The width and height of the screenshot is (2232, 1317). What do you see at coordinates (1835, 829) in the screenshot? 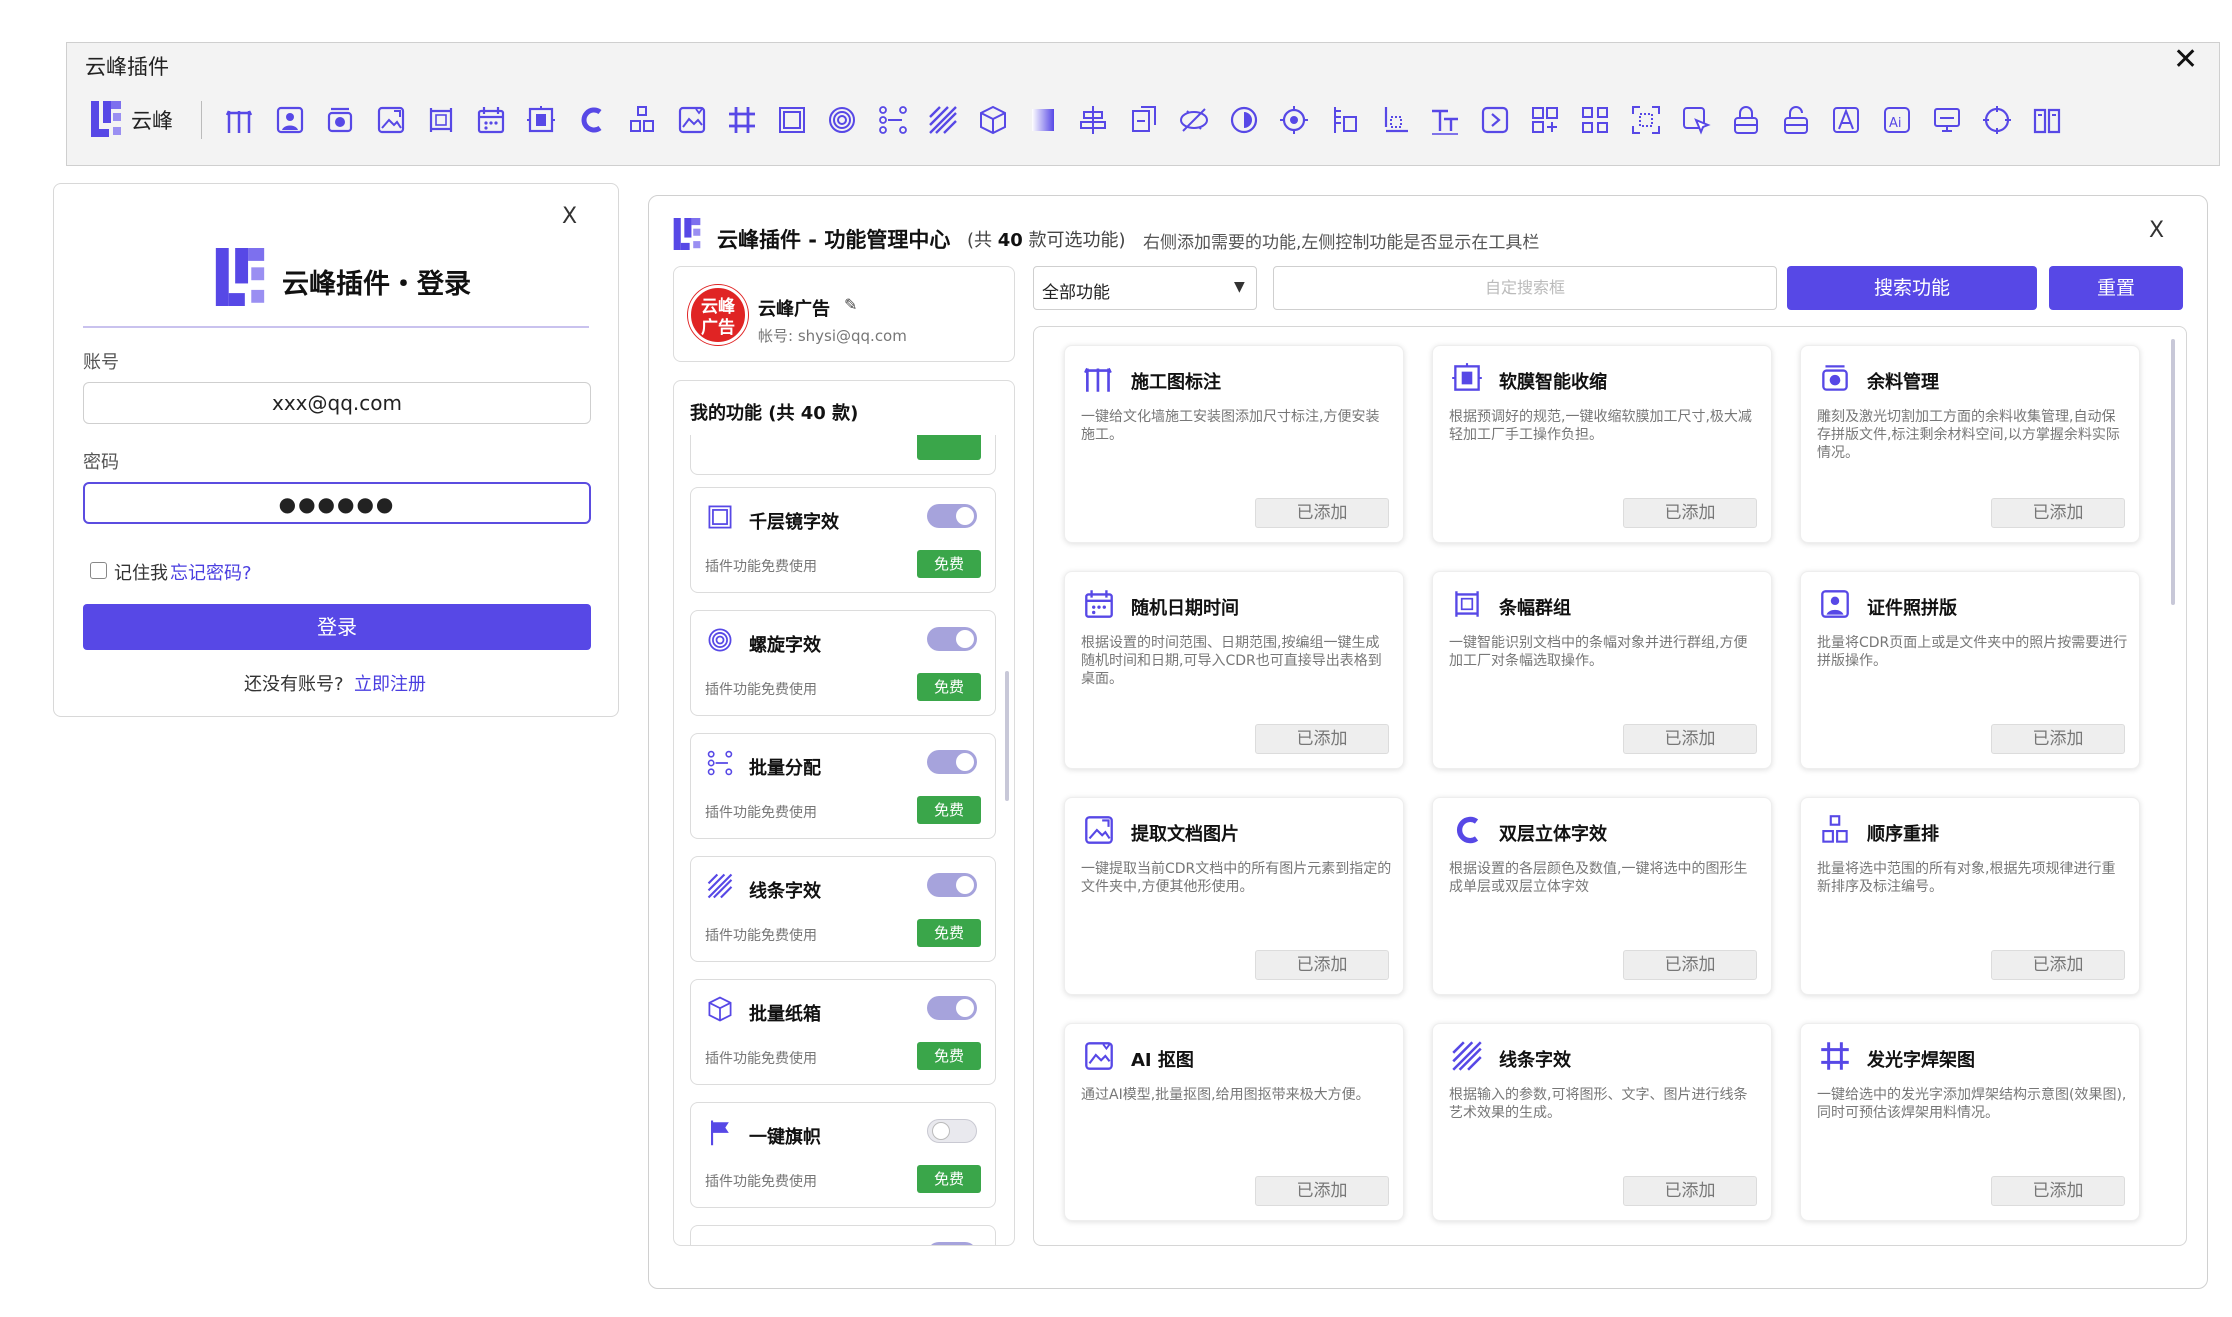
I see `reorder-icon` at bounding box center [1835, 829].